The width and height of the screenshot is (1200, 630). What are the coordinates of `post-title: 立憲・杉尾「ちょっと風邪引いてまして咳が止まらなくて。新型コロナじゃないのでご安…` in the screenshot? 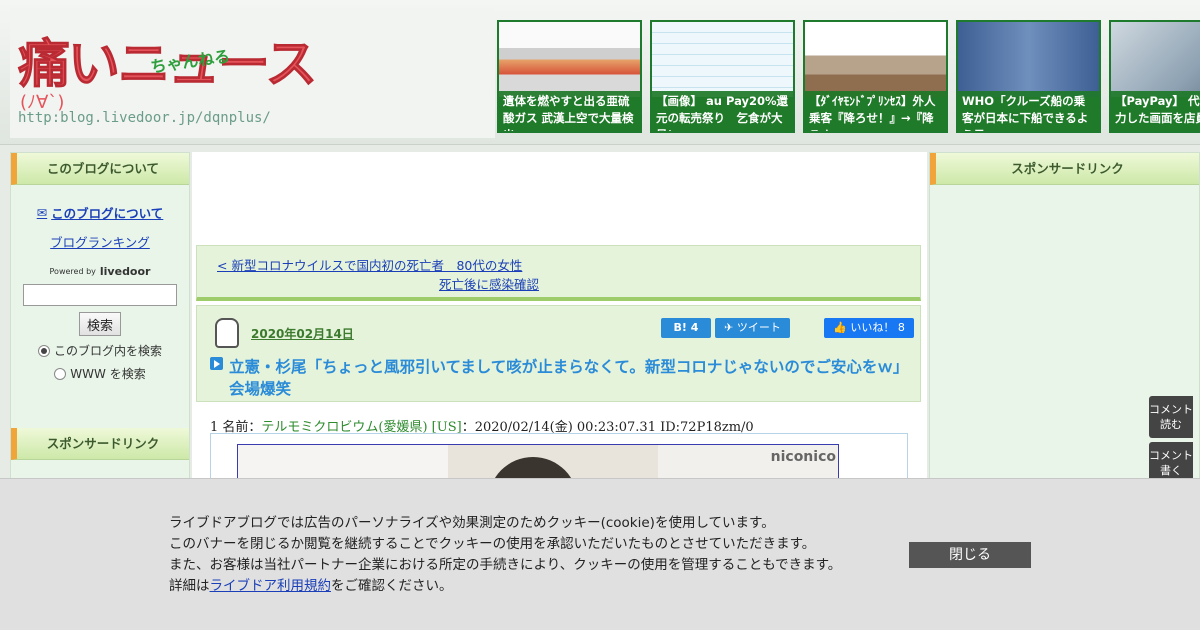 It's located at (569, 378).